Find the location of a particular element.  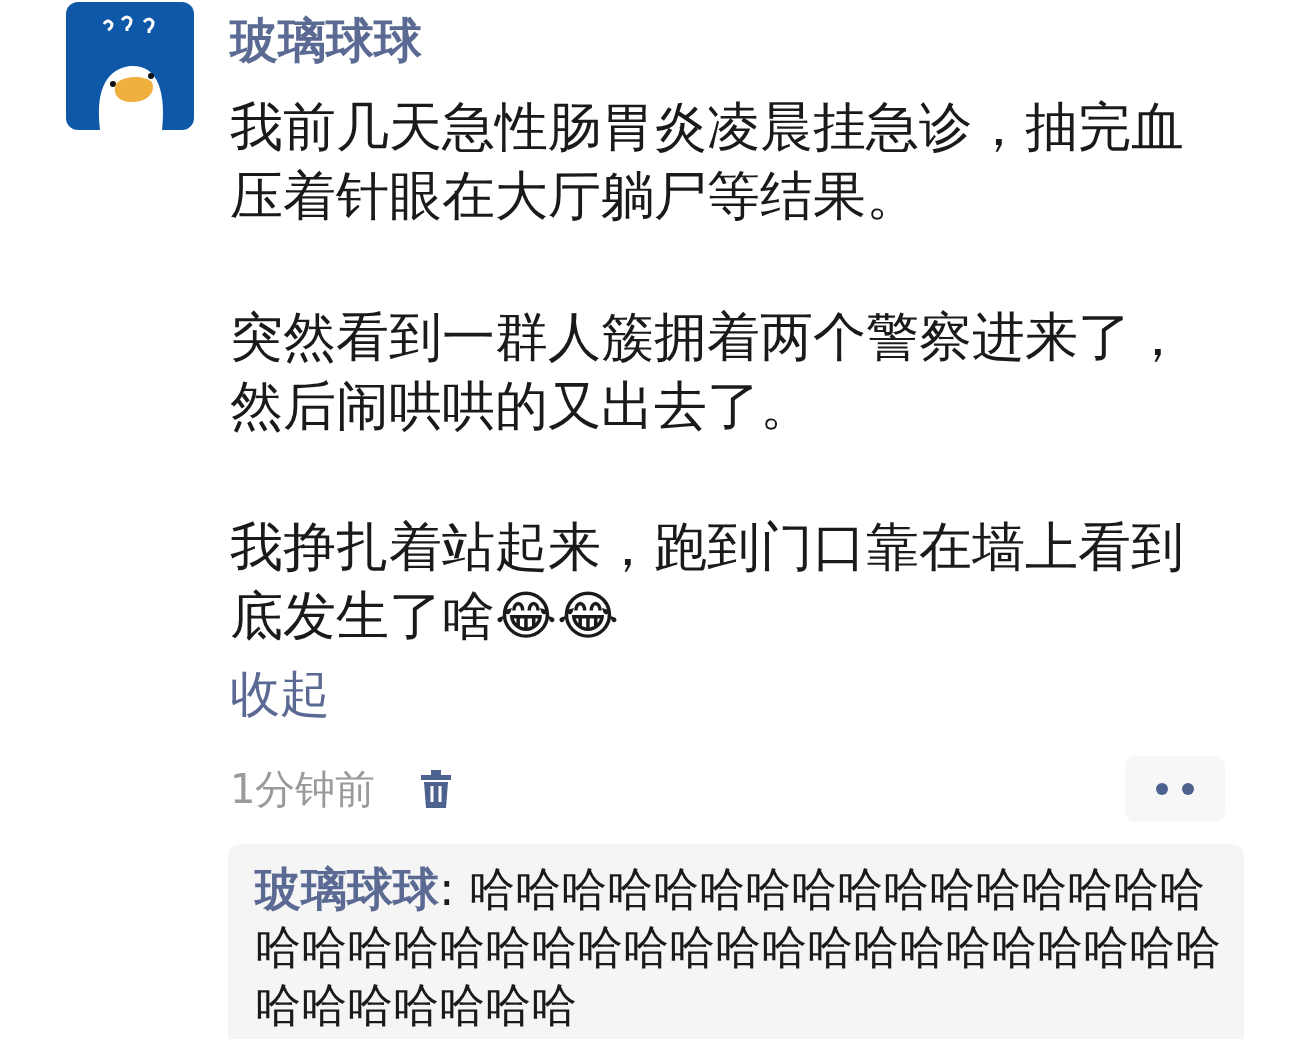

comment-paragraph: 突然看到一群人簇拥着两个警察进来了，然后闹哄哄的又出去了。 is located at coordinates (707, 371).